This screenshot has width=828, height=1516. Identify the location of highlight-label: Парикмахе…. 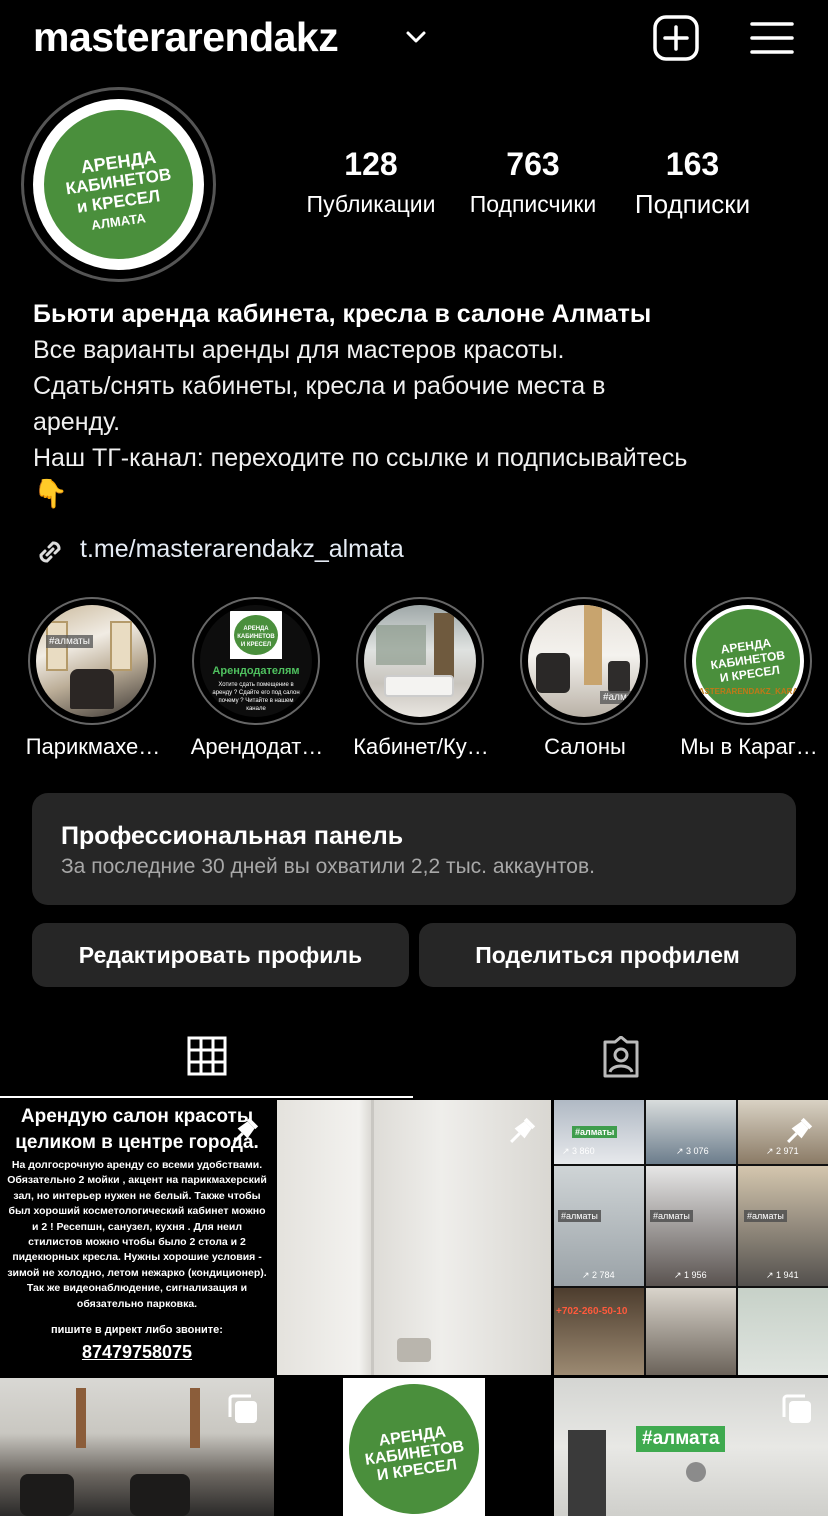
(93, 746).